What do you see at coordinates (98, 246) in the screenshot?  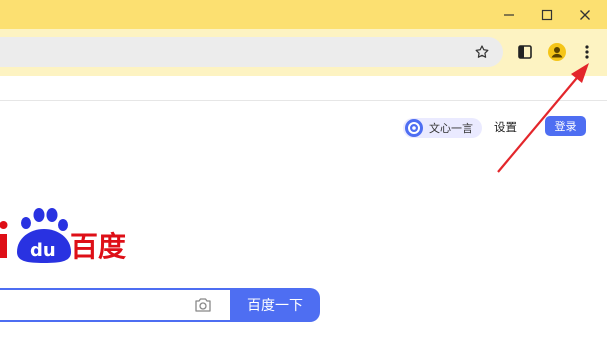 I see `baidu-logo-text: 百度` at bounding box center [98, 246].